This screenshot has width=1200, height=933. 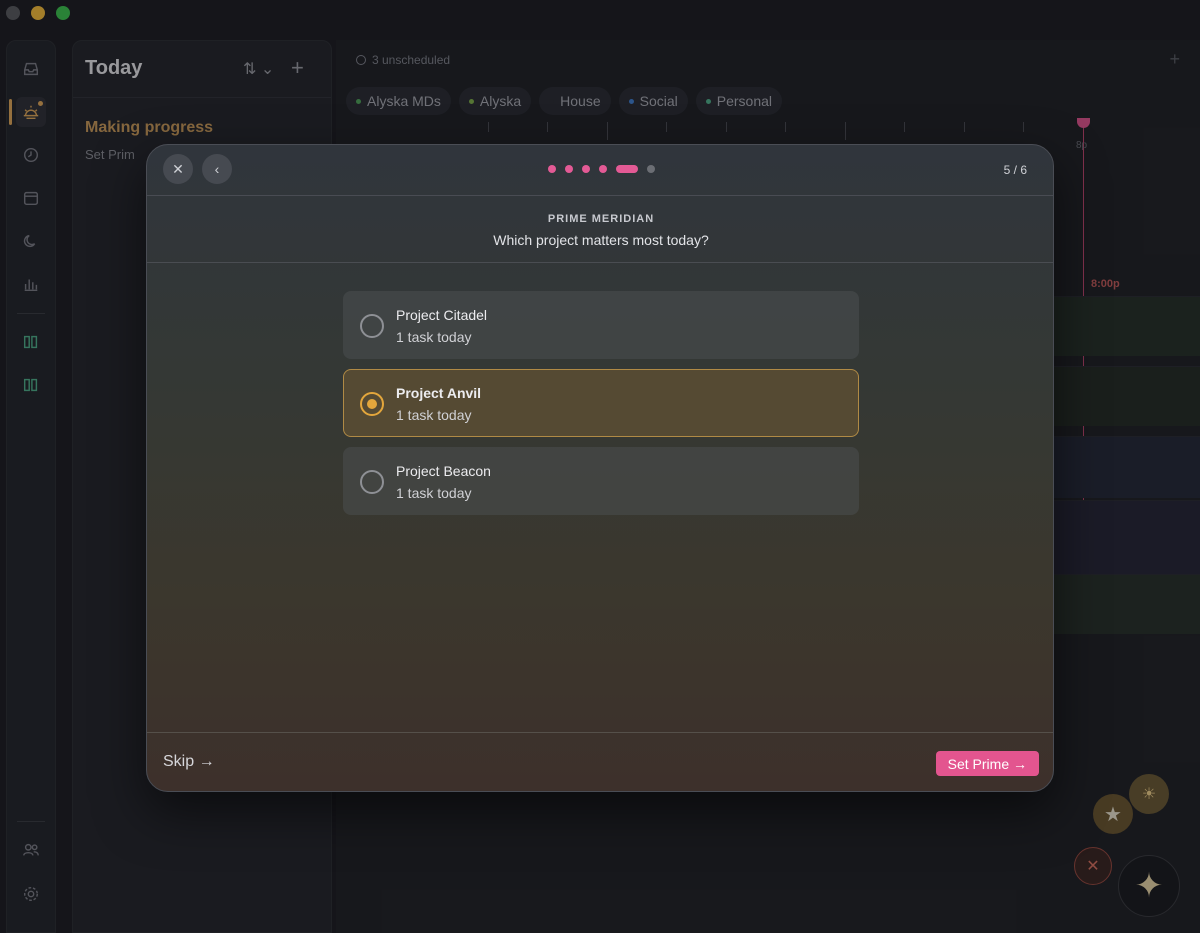 I want to click on option-name: Project Beacon, so click(x=443, y=471).